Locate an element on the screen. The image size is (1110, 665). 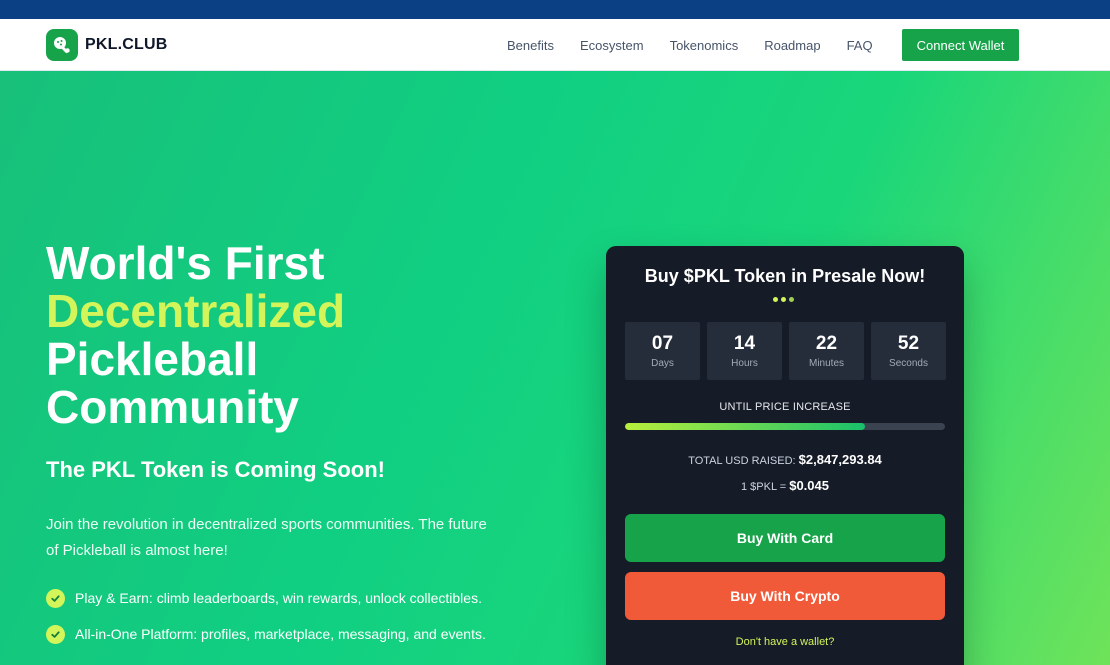
countdown-days: 07 Days is located at coordinates (662, 351).